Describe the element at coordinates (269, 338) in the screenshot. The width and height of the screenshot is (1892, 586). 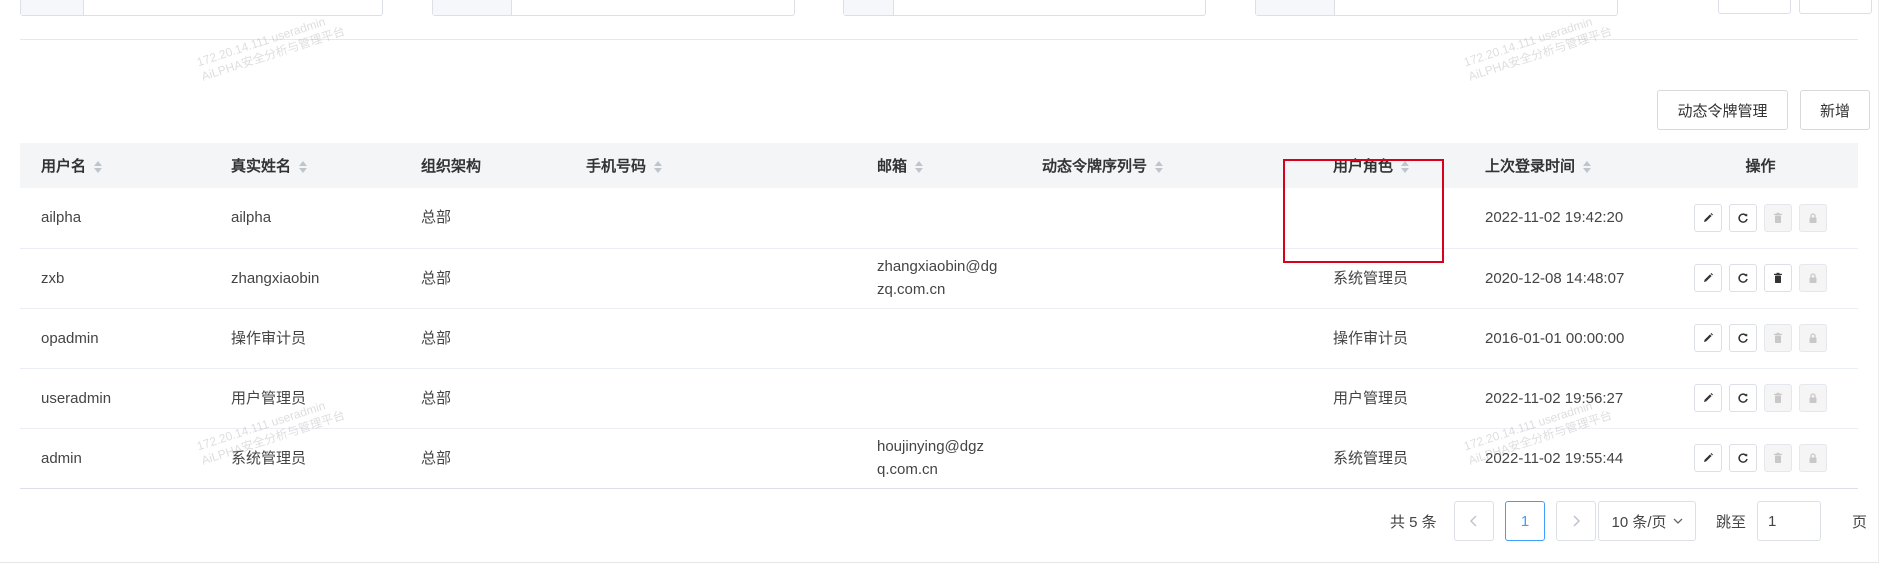
I see `realname-cell: 操作审计员` at that location.